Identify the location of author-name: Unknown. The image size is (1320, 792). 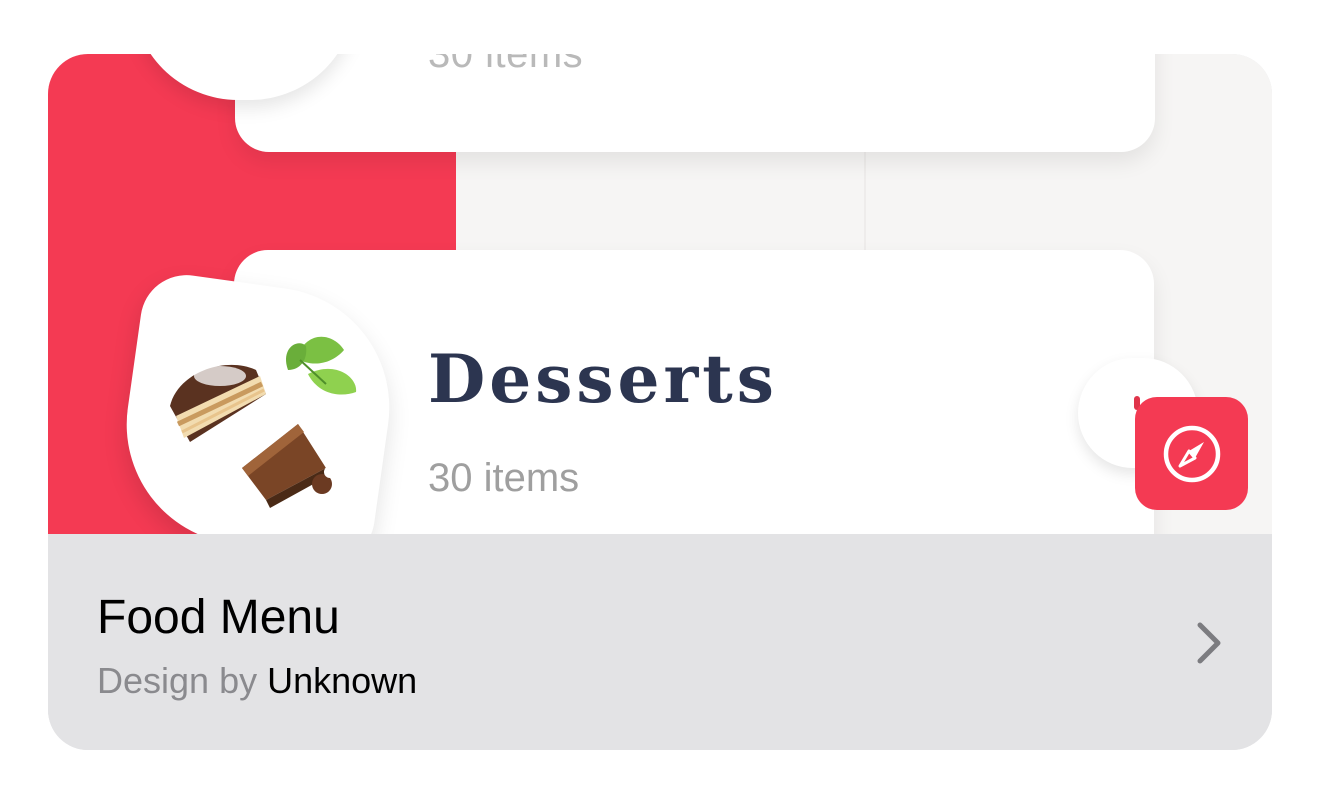
(342, 680).